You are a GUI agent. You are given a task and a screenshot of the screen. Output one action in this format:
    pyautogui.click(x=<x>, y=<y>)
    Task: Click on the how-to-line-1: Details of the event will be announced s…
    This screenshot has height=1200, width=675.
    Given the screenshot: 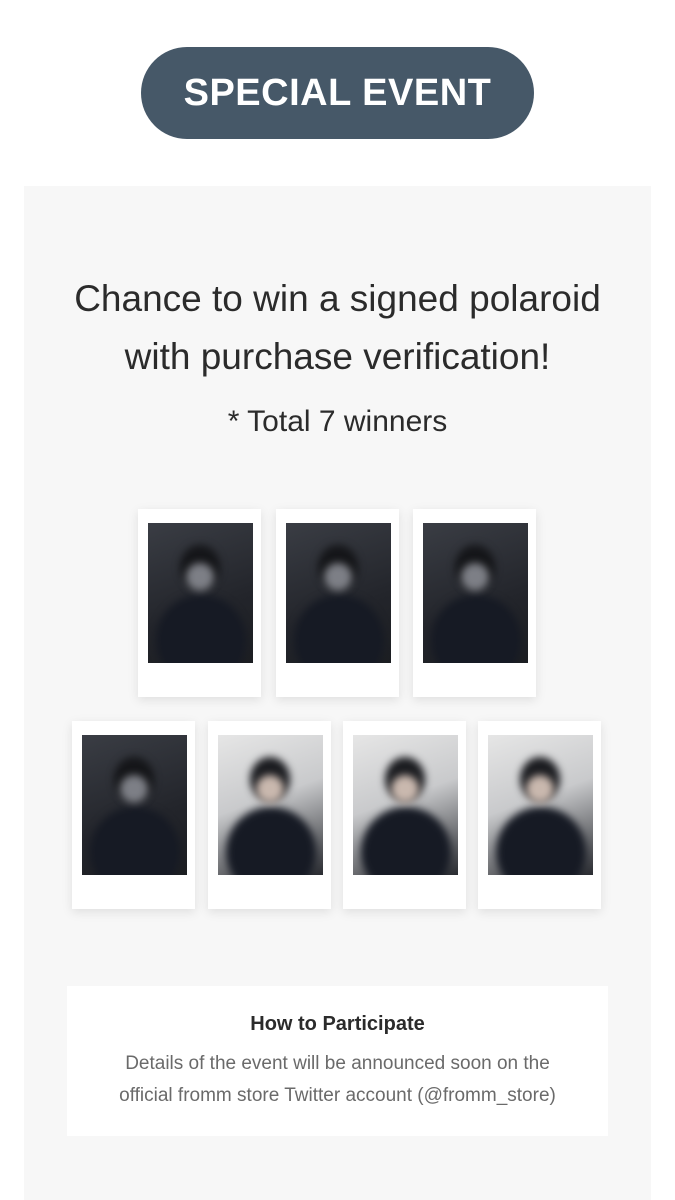 What is the action you would take?
    pyautogui.click(x=337, y=1063)
    